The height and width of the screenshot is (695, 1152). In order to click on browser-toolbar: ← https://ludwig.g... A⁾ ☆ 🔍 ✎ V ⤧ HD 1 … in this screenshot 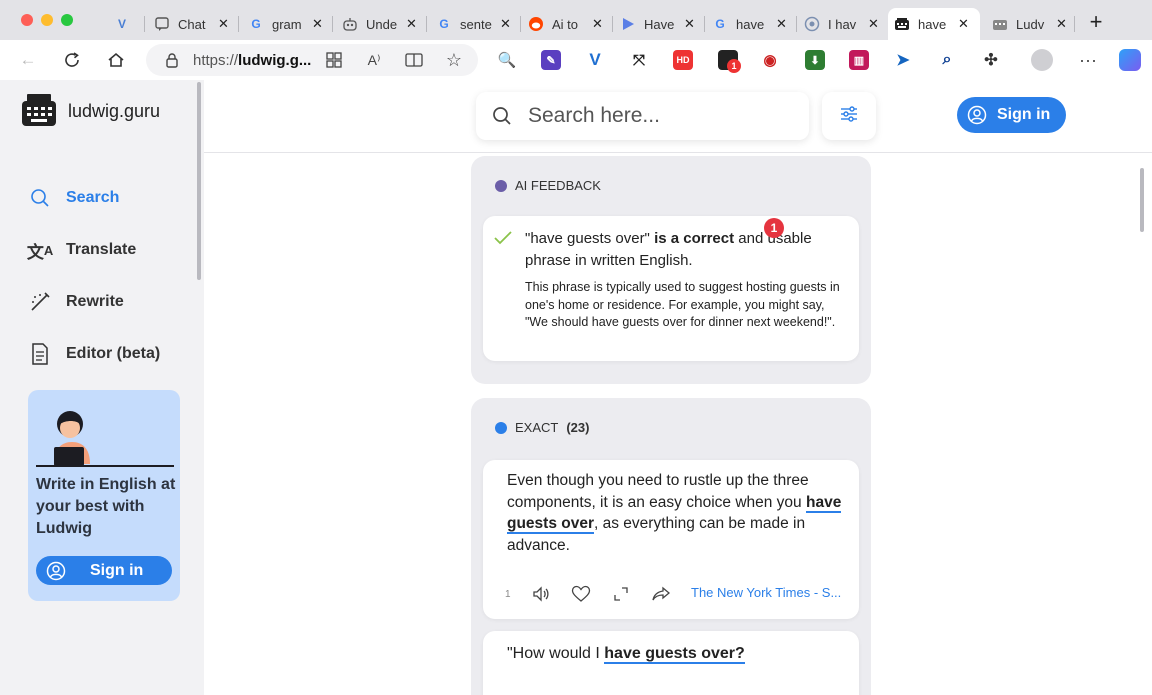, I will do `click(576, 60)`.